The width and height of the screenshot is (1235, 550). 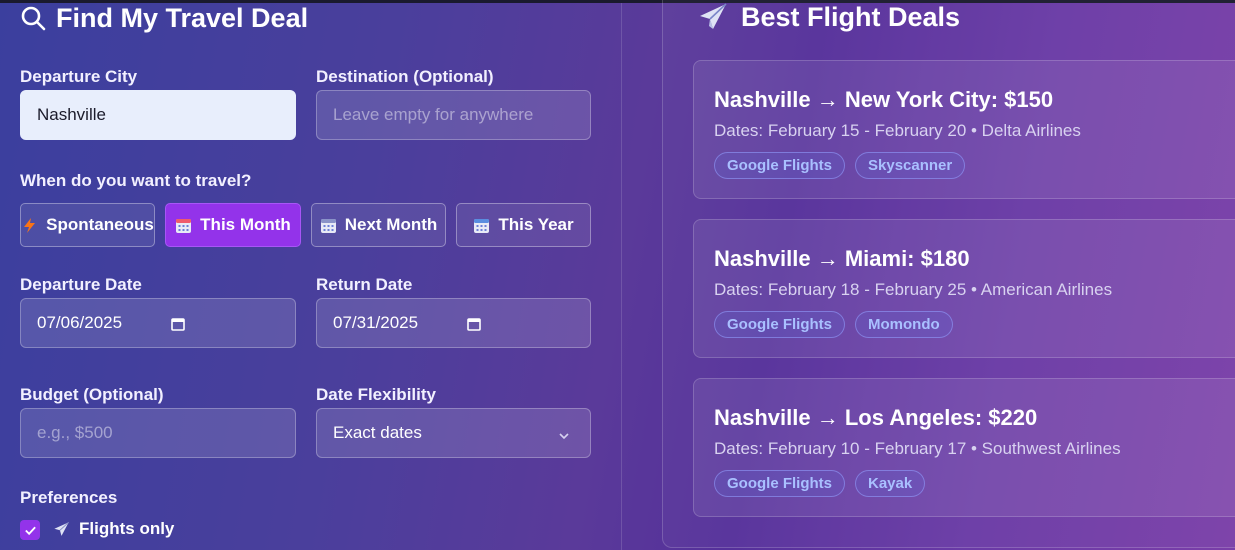 I want to click on option-label: Spontaneous, so click(x=100, y=224).